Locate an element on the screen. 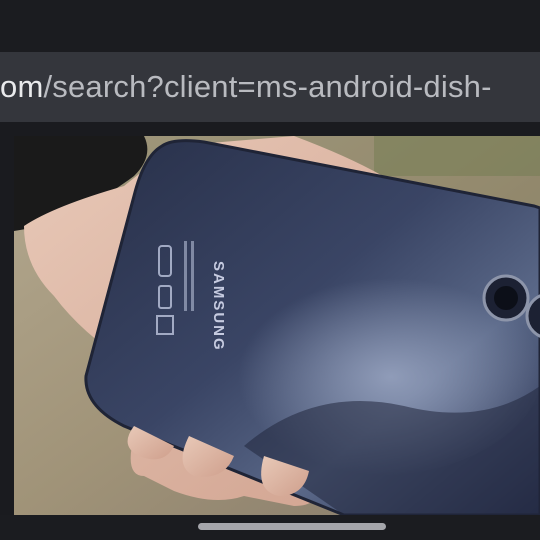  home-indicator is located at coordinates (292, 526).